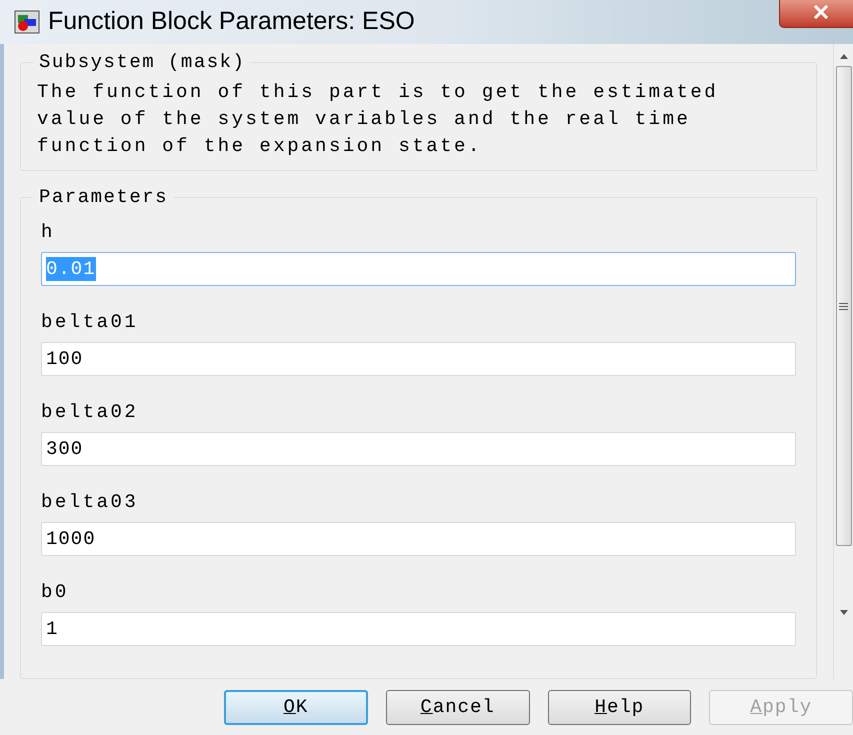 Image resolution: width=853 pixels, height=735 pixels. I want to click on dialog-button: Cancel, so click(458, 707).